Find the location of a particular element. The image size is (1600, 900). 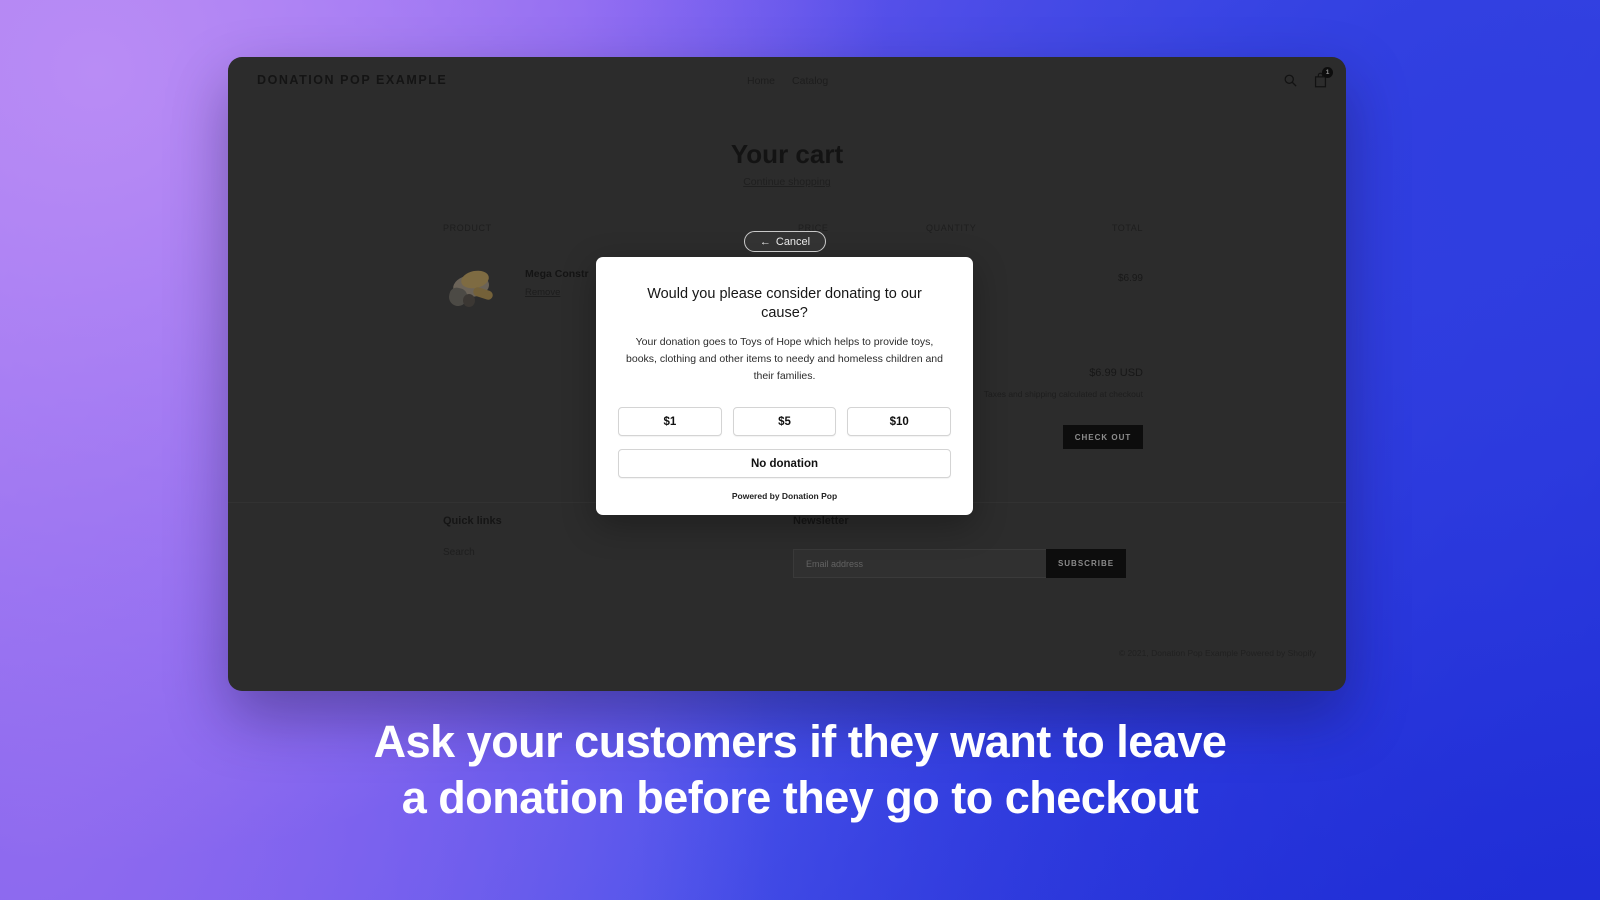

footer-link-search: Search is located at coordinates (618, 552).